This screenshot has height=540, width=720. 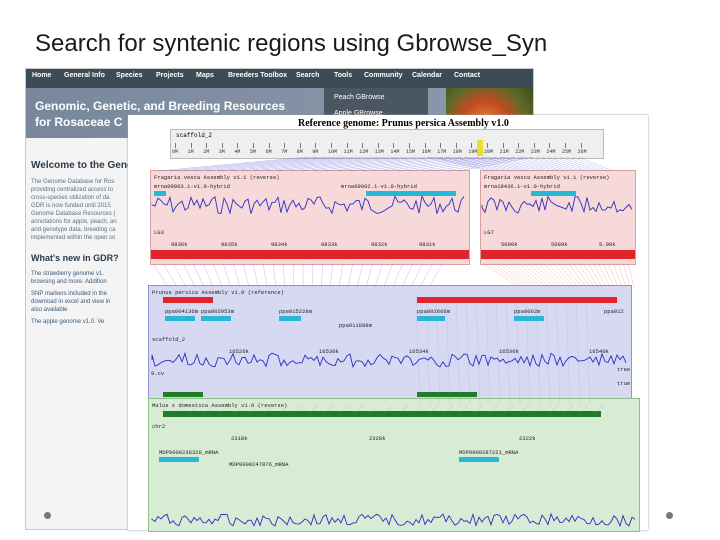 I want to click on gene-label: MDP0000236328_mRNA, so click(x=189, y=452).